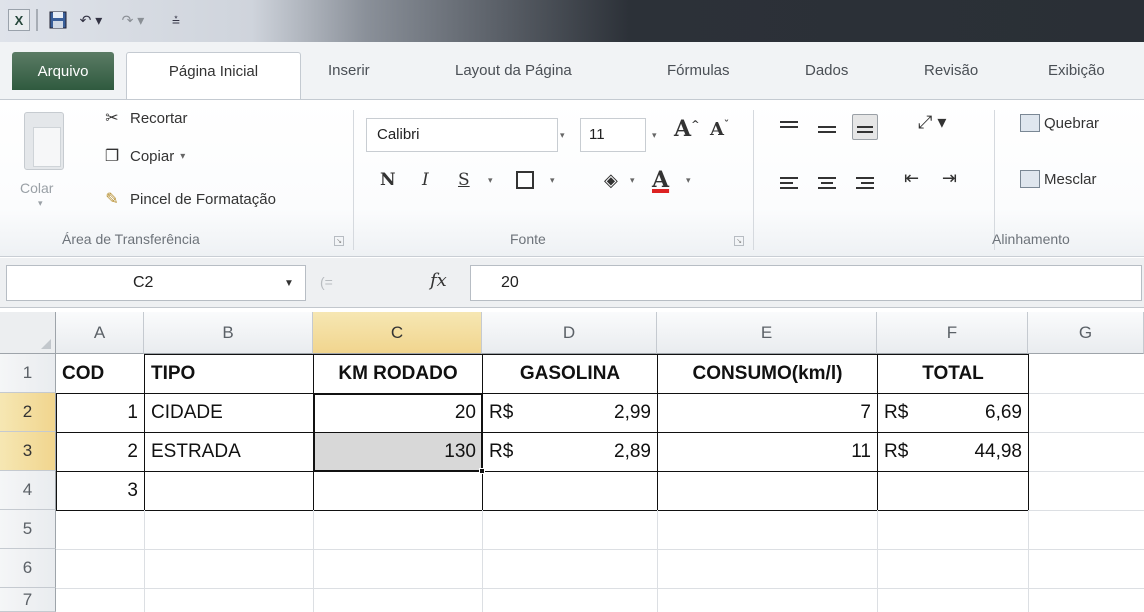 The width and height of the screenshot is (1144, 612). Describe the element at coordinates (28, 412) in the screenshot. I see `row-header-2: 2` at that location.